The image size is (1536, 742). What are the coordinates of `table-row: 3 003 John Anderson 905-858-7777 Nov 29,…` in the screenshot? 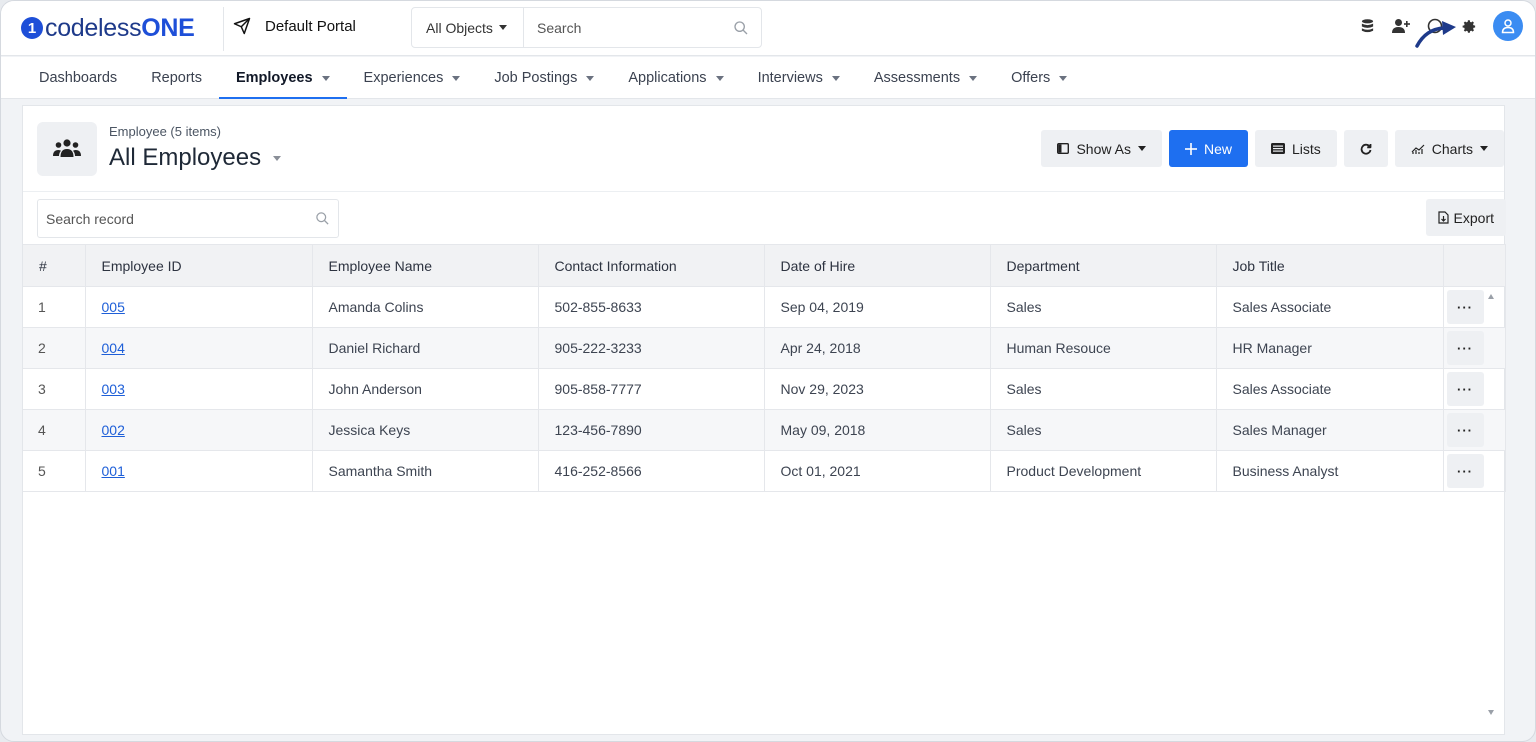 It's located at (764, 389).